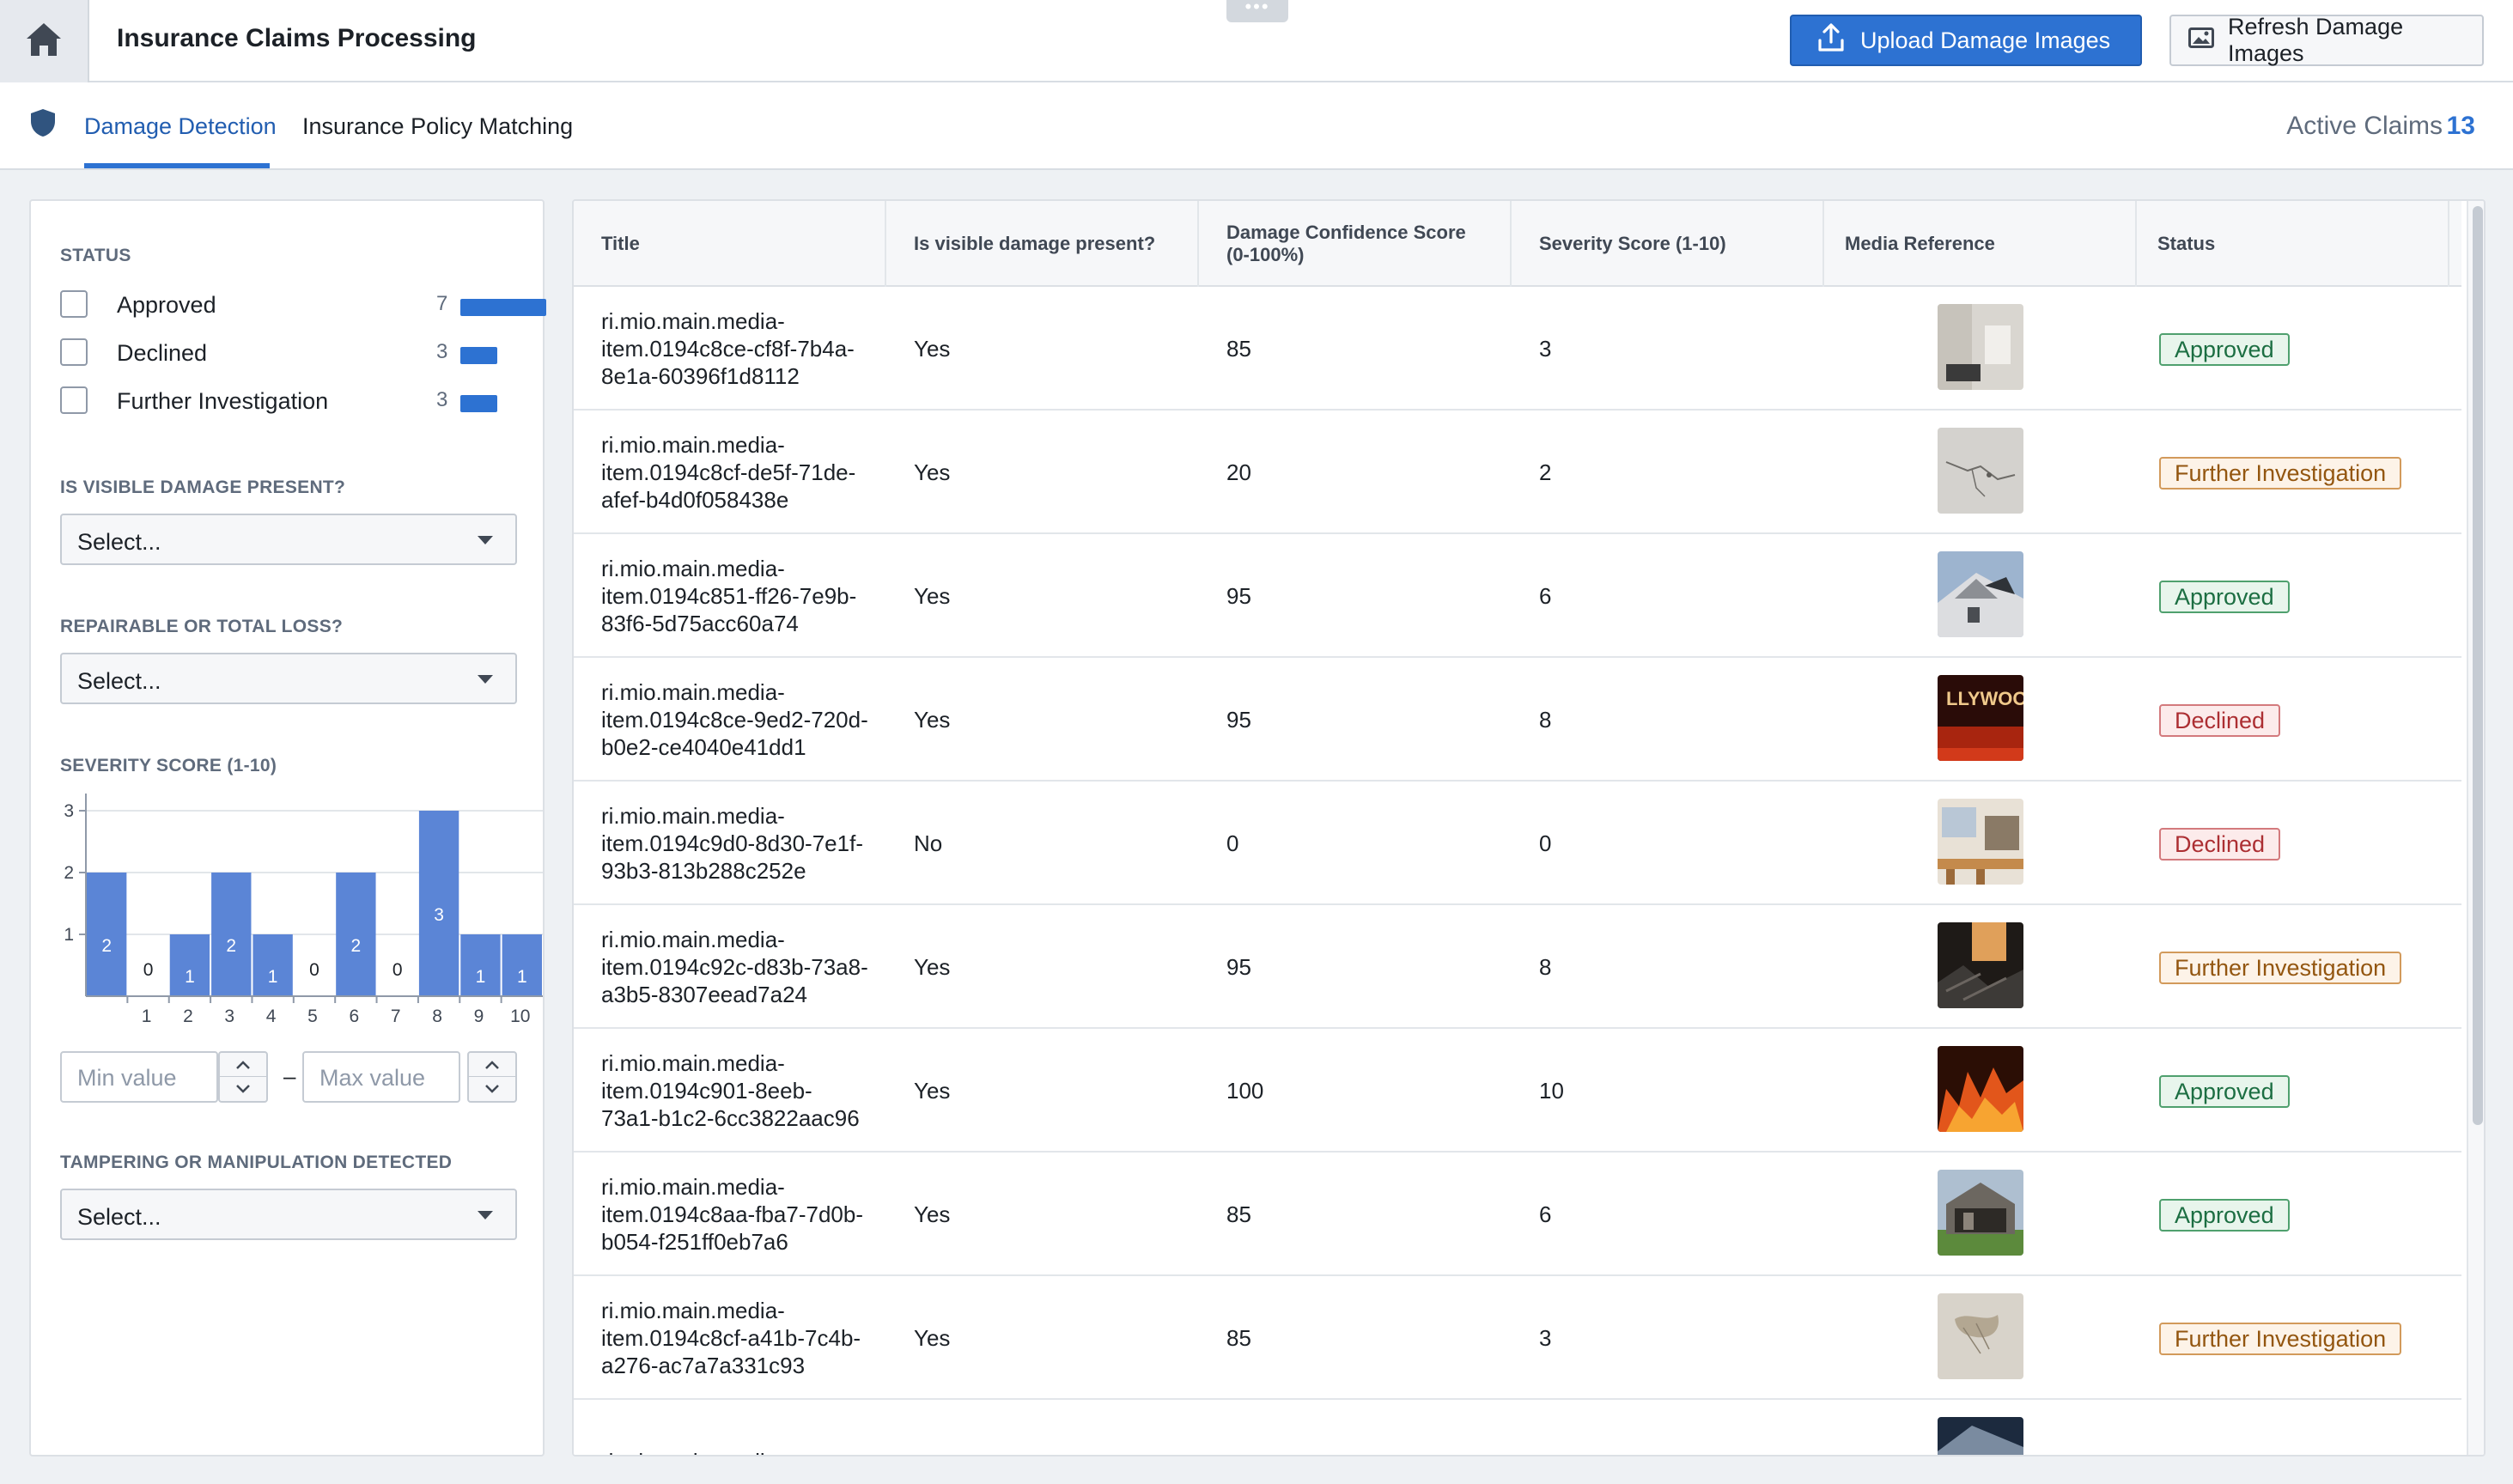  What do you see at coordinates (520, 1017) in the screenshot?
I see `chart-x-tick-label: 10` at bounding box center [520, 1017].